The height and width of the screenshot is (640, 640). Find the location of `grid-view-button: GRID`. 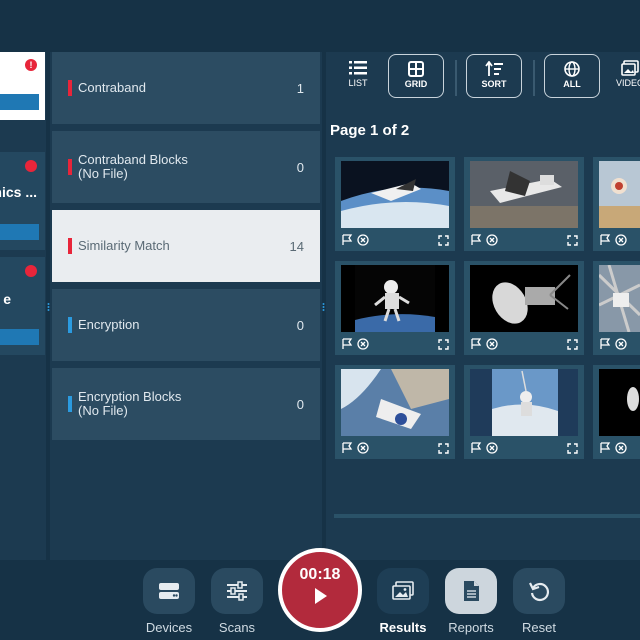

grid-view-button: GRID is located at coordinates (416, 76).